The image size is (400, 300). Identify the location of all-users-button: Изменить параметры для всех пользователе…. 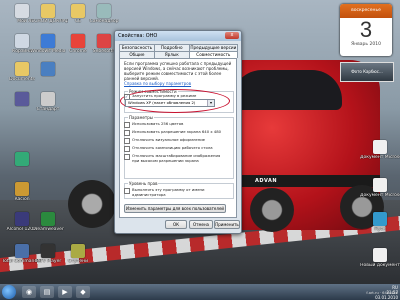
(175, 208).